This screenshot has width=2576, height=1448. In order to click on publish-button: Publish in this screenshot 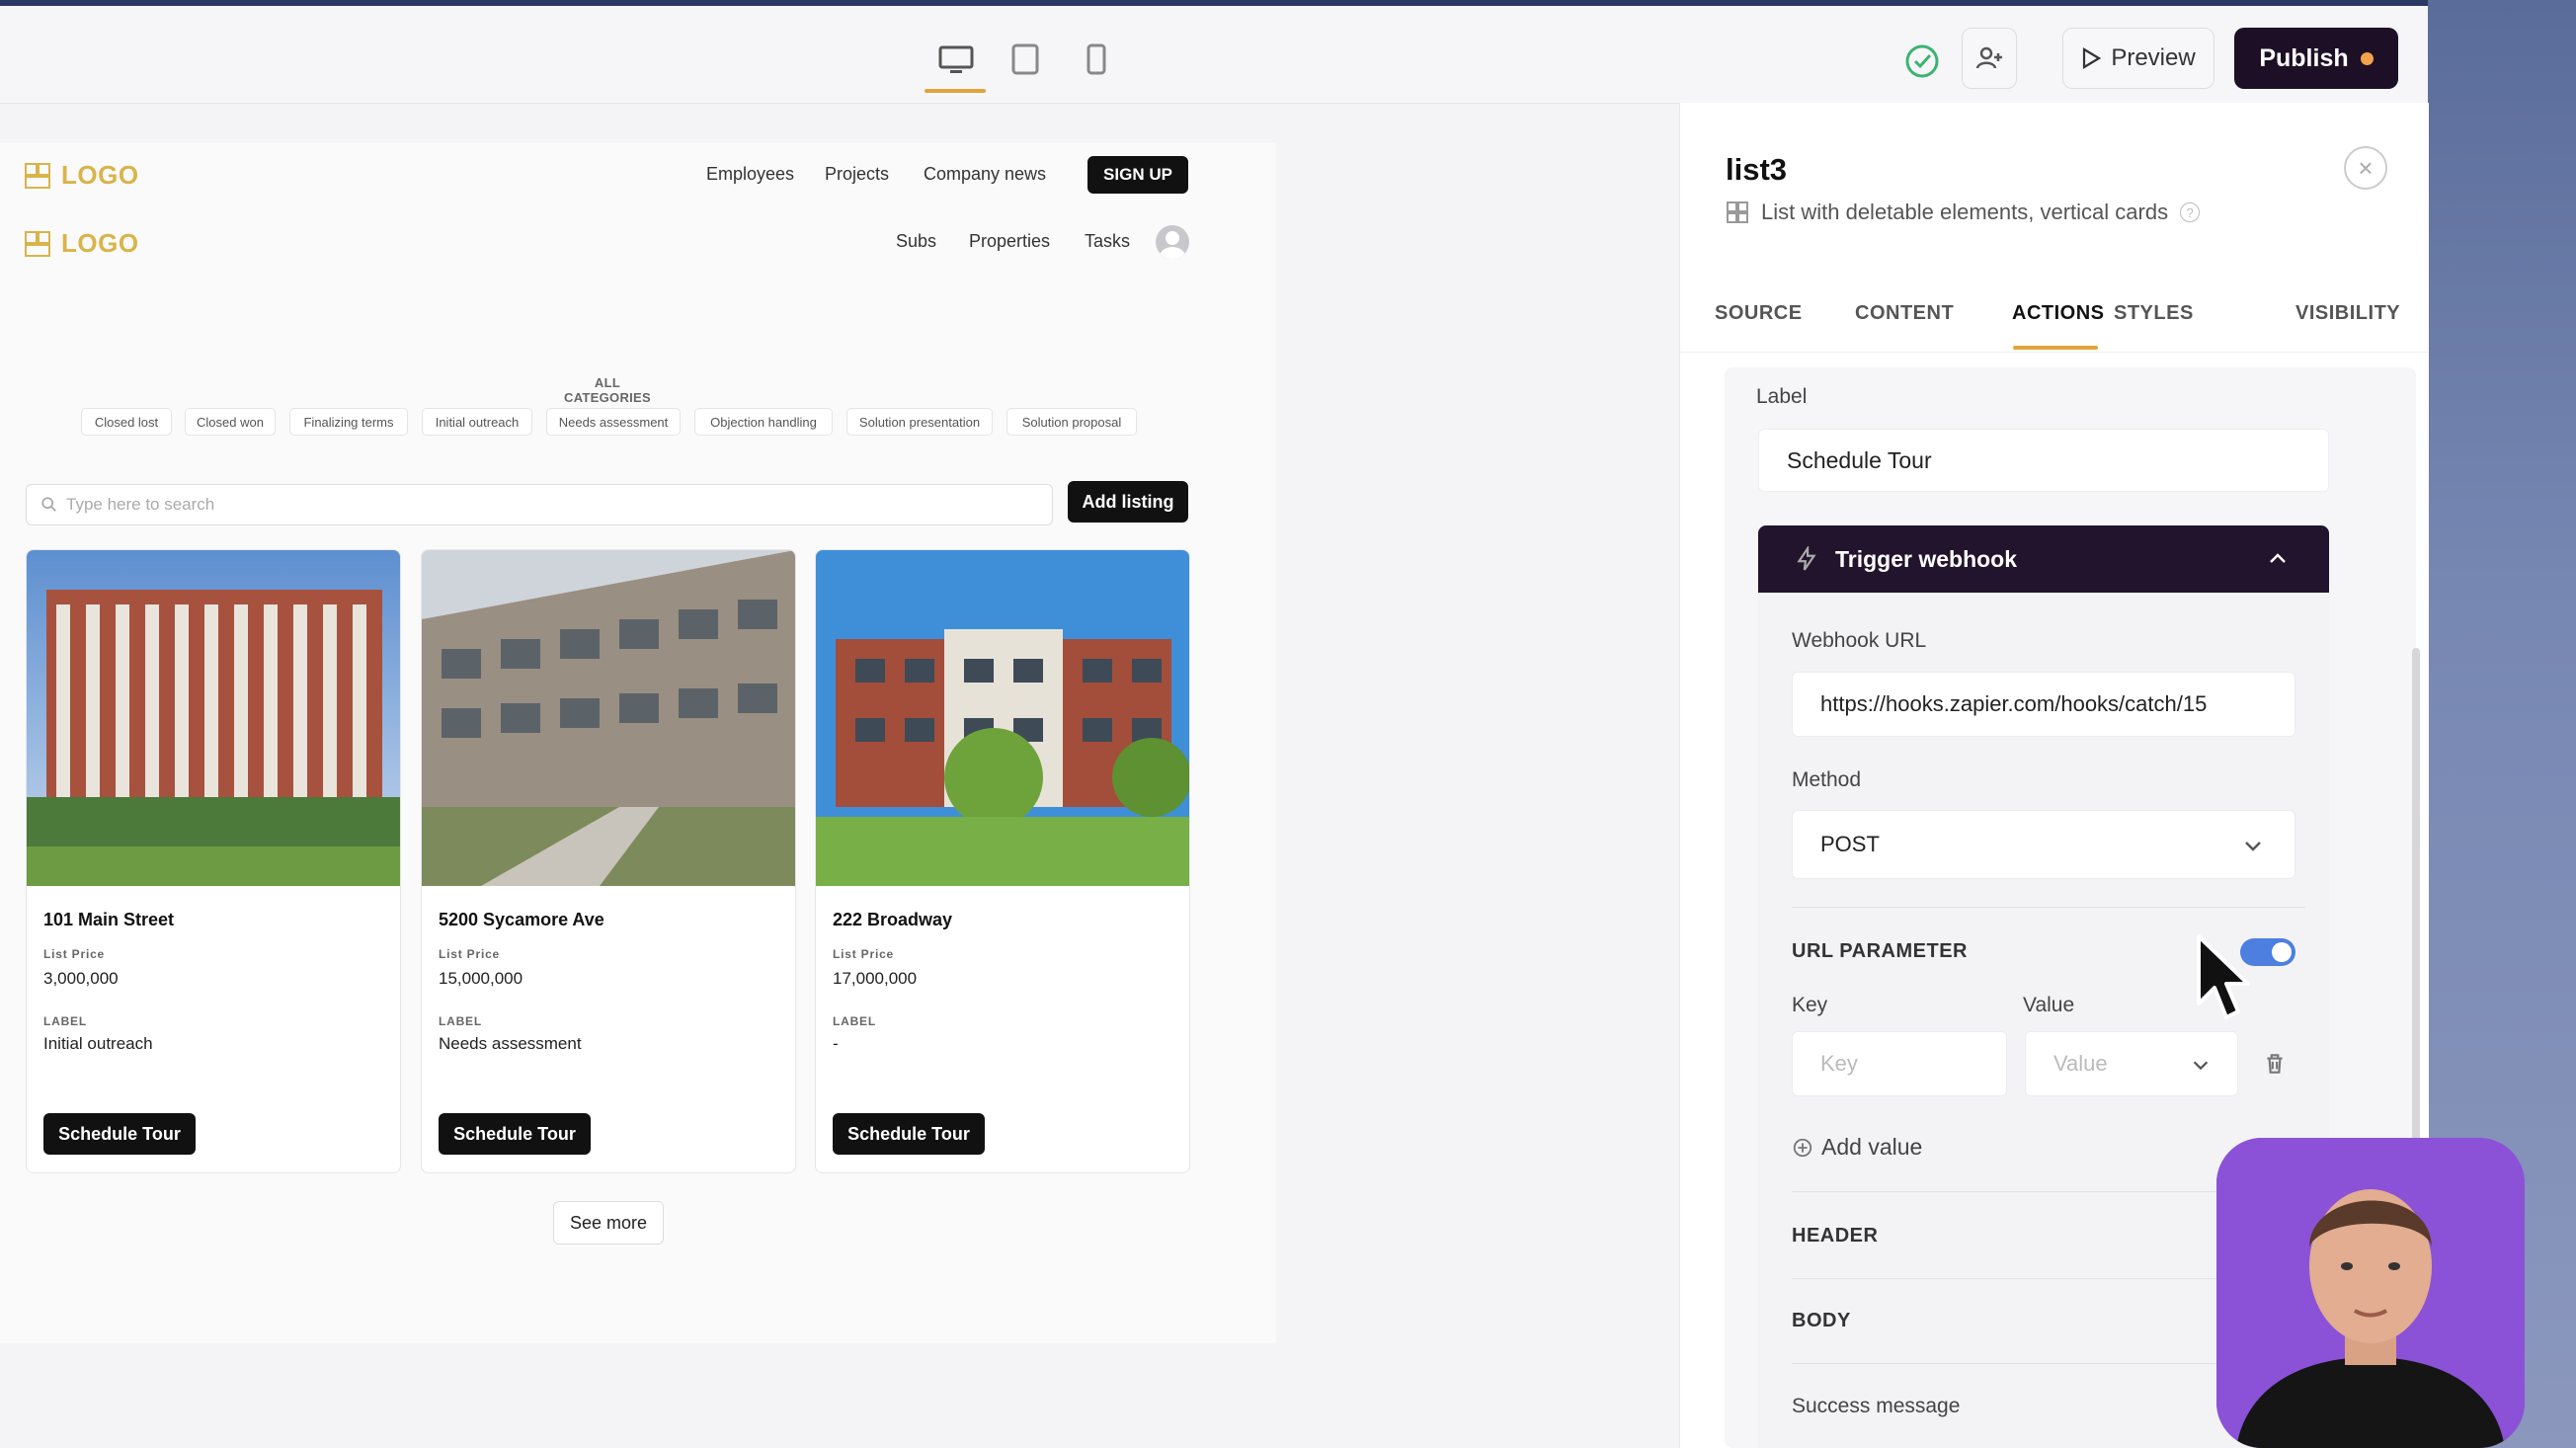, I will do `click(2316, 59)`.